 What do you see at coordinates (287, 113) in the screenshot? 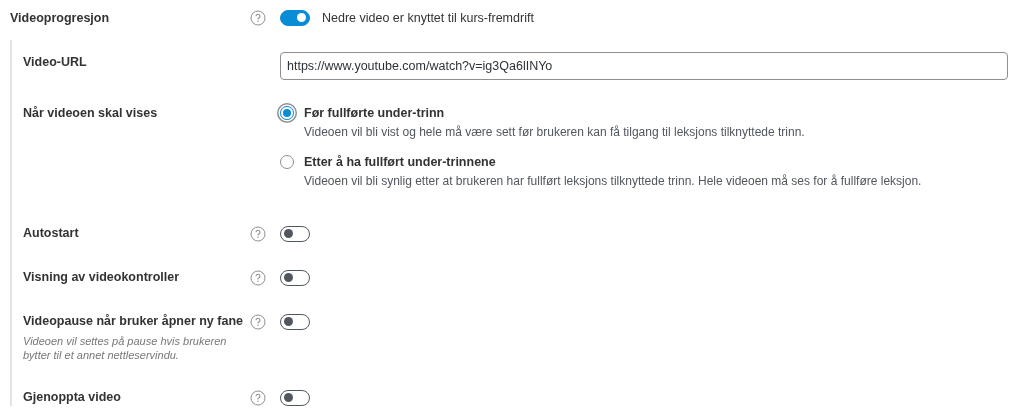
I see `radio-button` at bounding box center [287, 113].